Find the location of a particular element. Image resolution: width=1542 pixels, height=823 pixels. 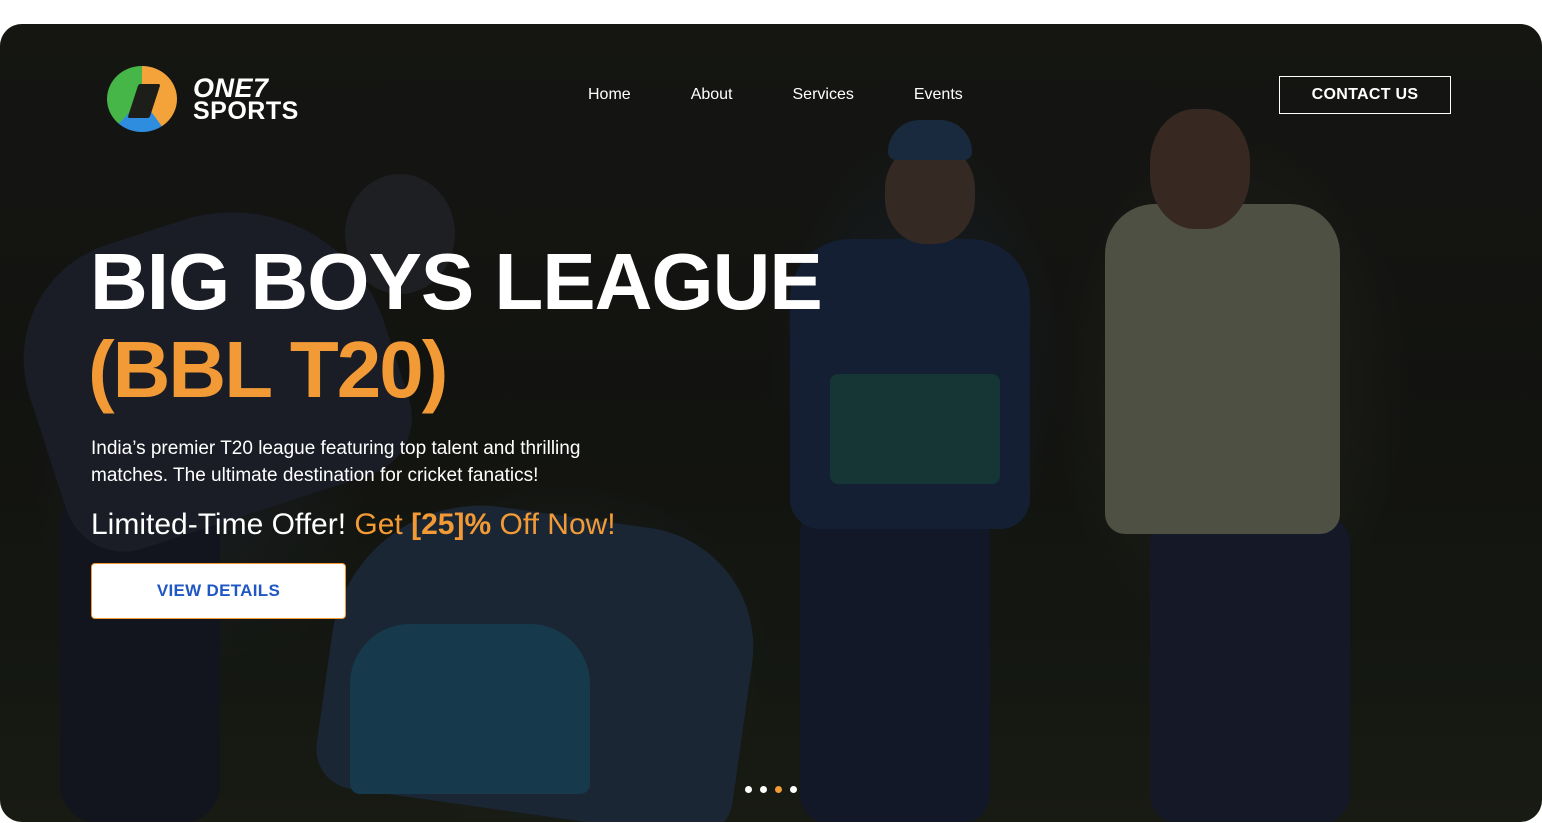

offer-lead: Limited-Time Offer! is located at coordinates (219, 524).